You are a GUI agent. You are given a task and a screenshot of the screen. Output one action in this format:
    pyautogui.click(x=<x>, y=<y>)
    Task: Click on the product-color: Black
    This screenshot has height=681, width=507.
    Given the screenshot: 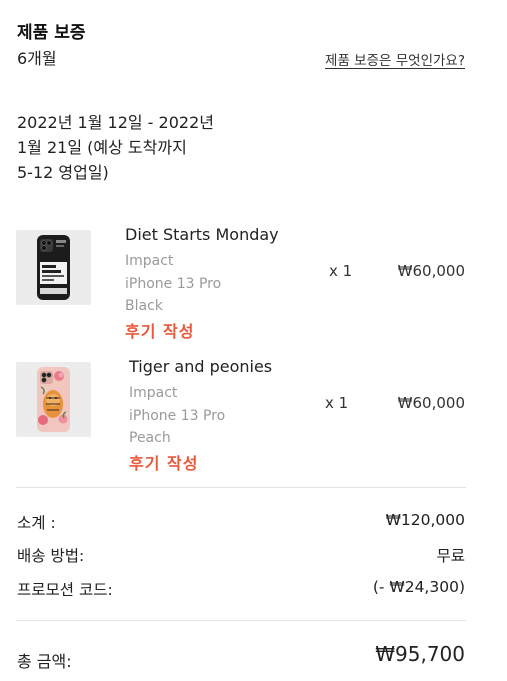 What is the action you would take?
    pyautogui.click(x=144, y=306)
    